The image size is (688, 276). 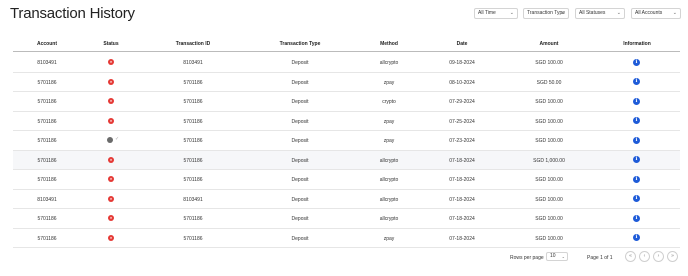 What do you see at coordinates (549, 82) in the screenshot?
I see `amount-cell: SGD 50.00` at bounding box center [549, 82].